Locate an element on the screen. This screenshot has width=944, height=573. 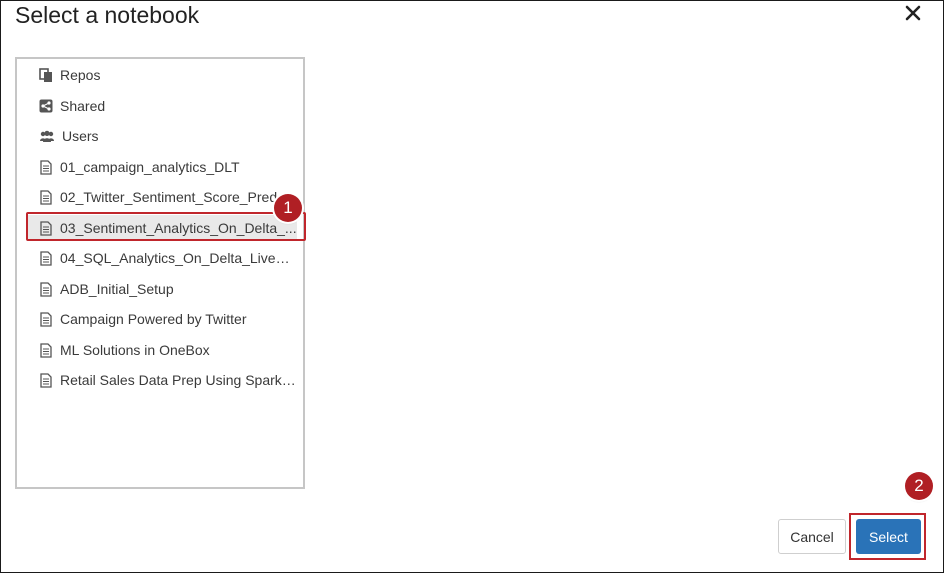
tree-item-users: Users is located at coordinates (162, 136).